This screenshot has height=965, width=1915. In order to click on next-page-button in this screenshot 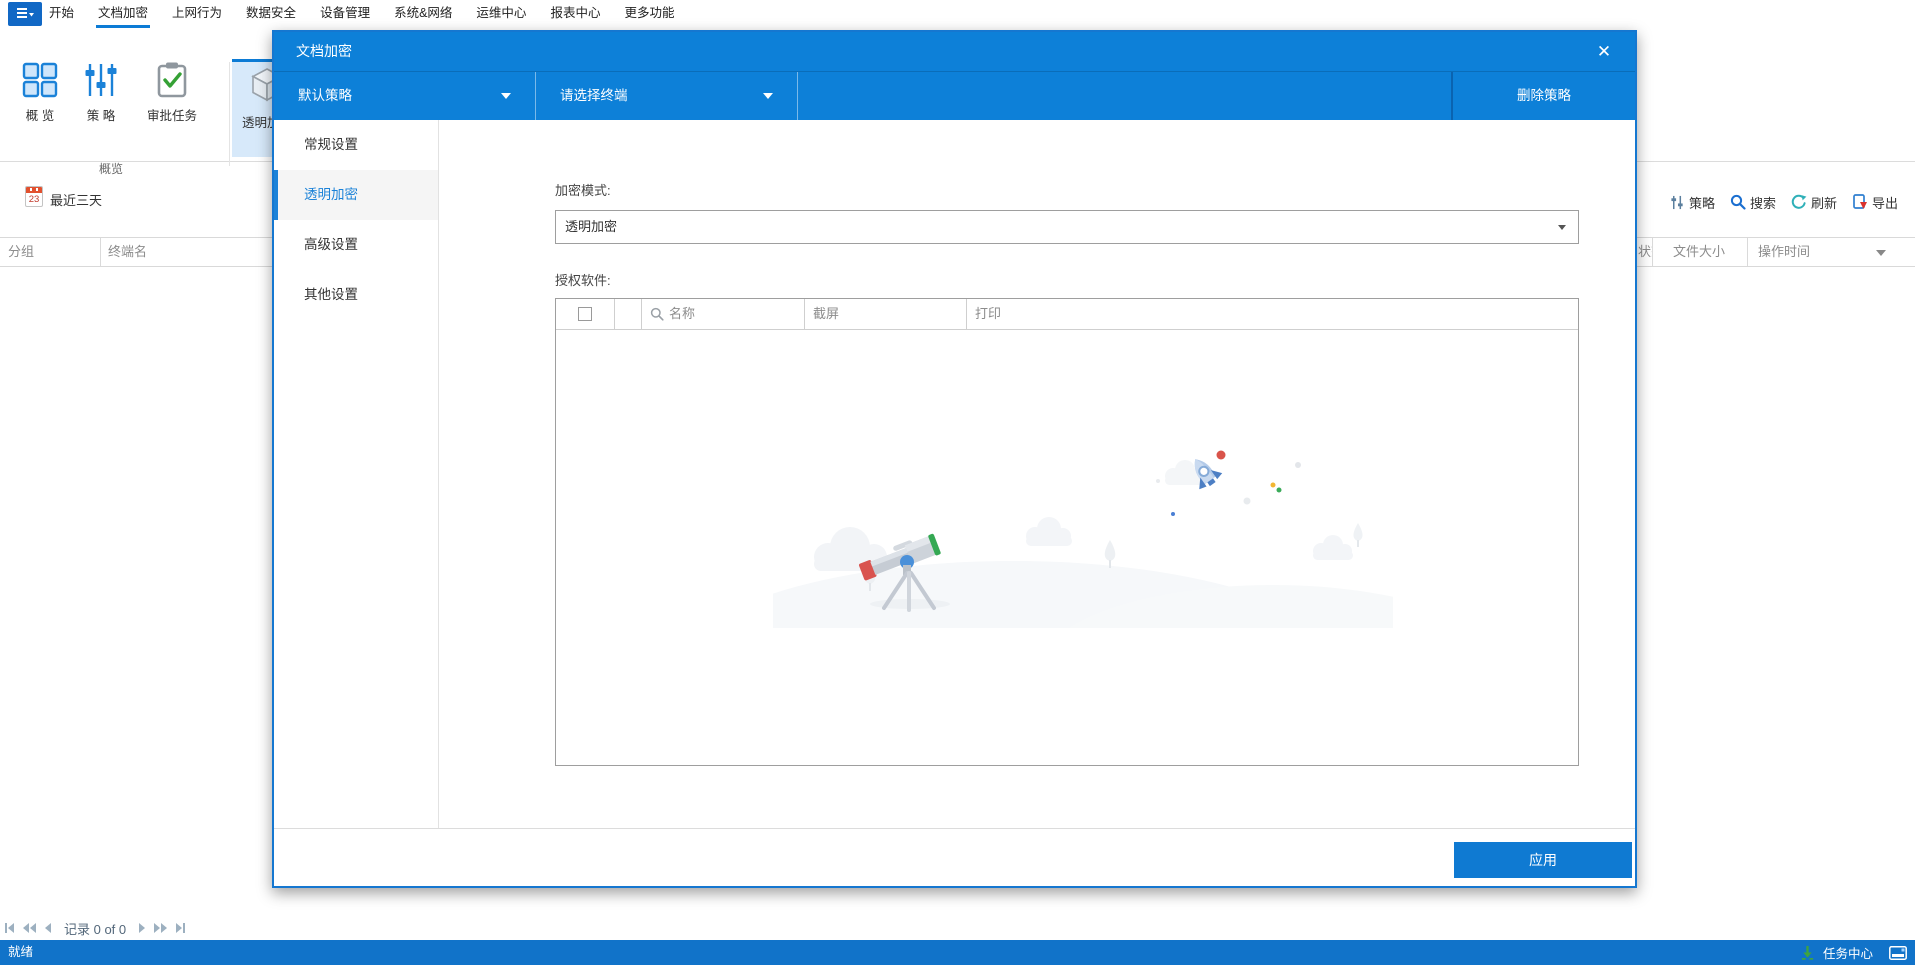, I will do `click(142, 928)`.